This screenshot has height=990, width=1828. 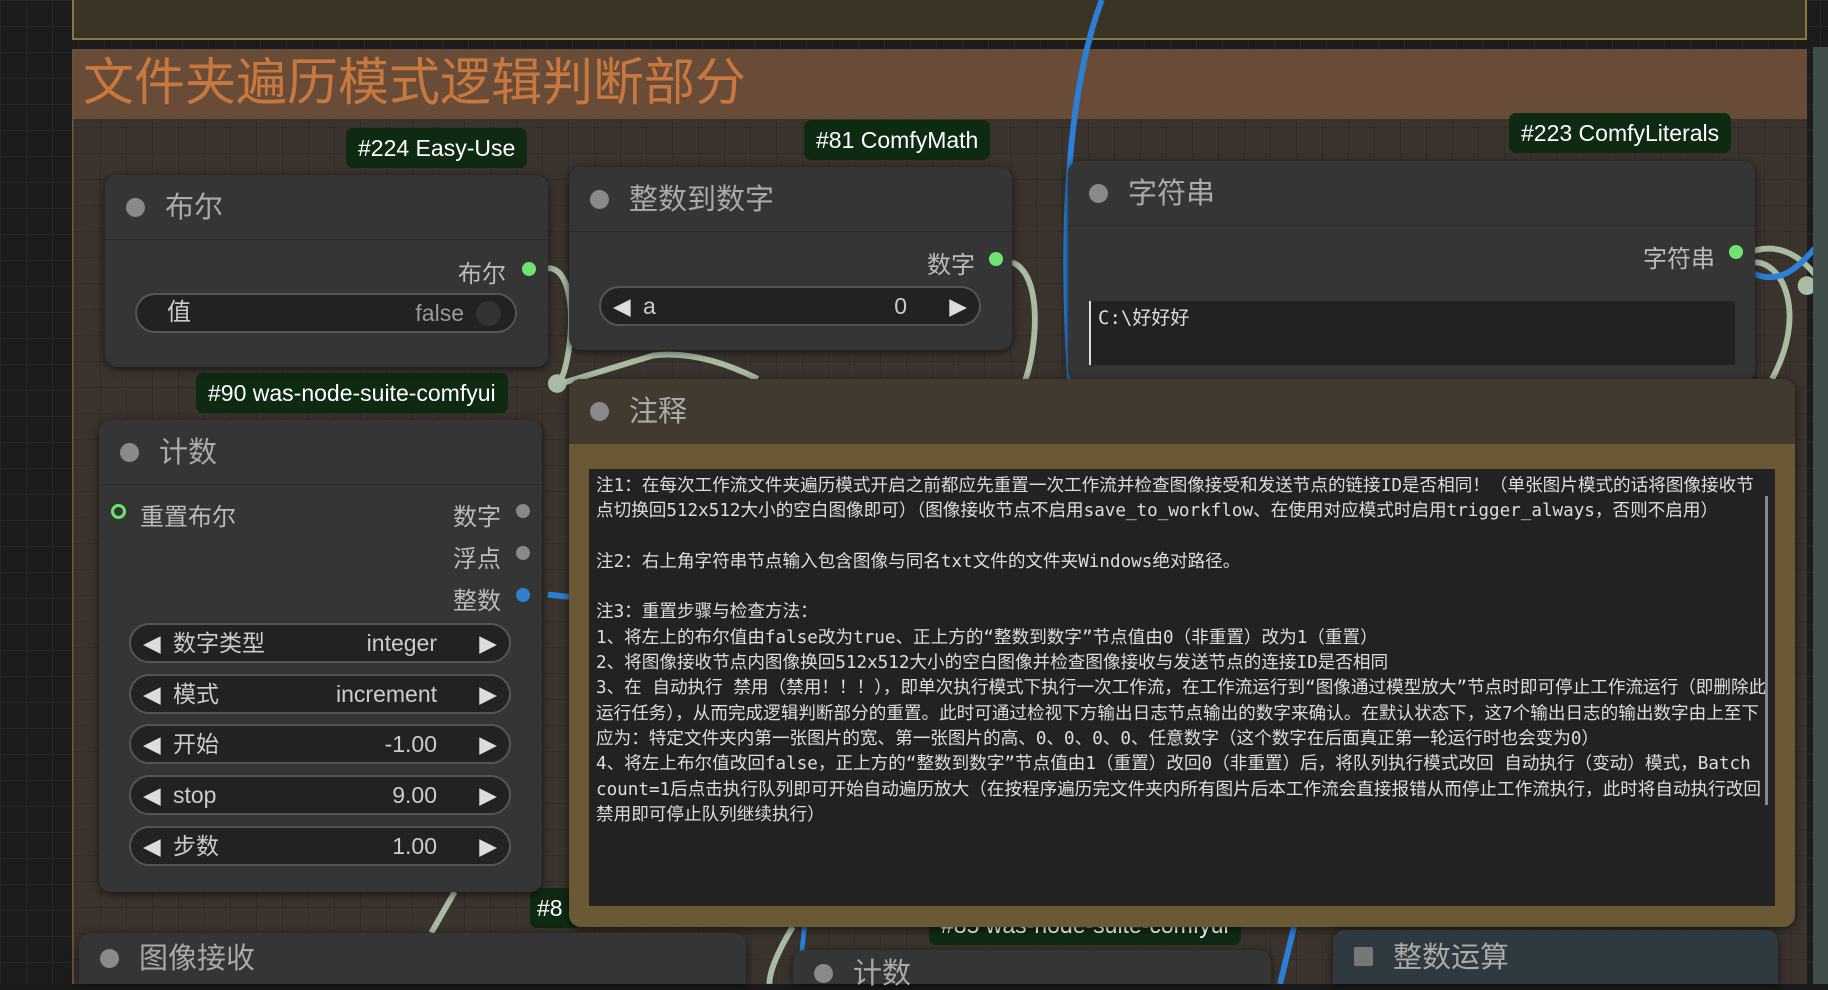 What do you see at coordinates (488, 313) in the screenshot?
I see `toggle-knob-icon` at bounding box center [488, 313].